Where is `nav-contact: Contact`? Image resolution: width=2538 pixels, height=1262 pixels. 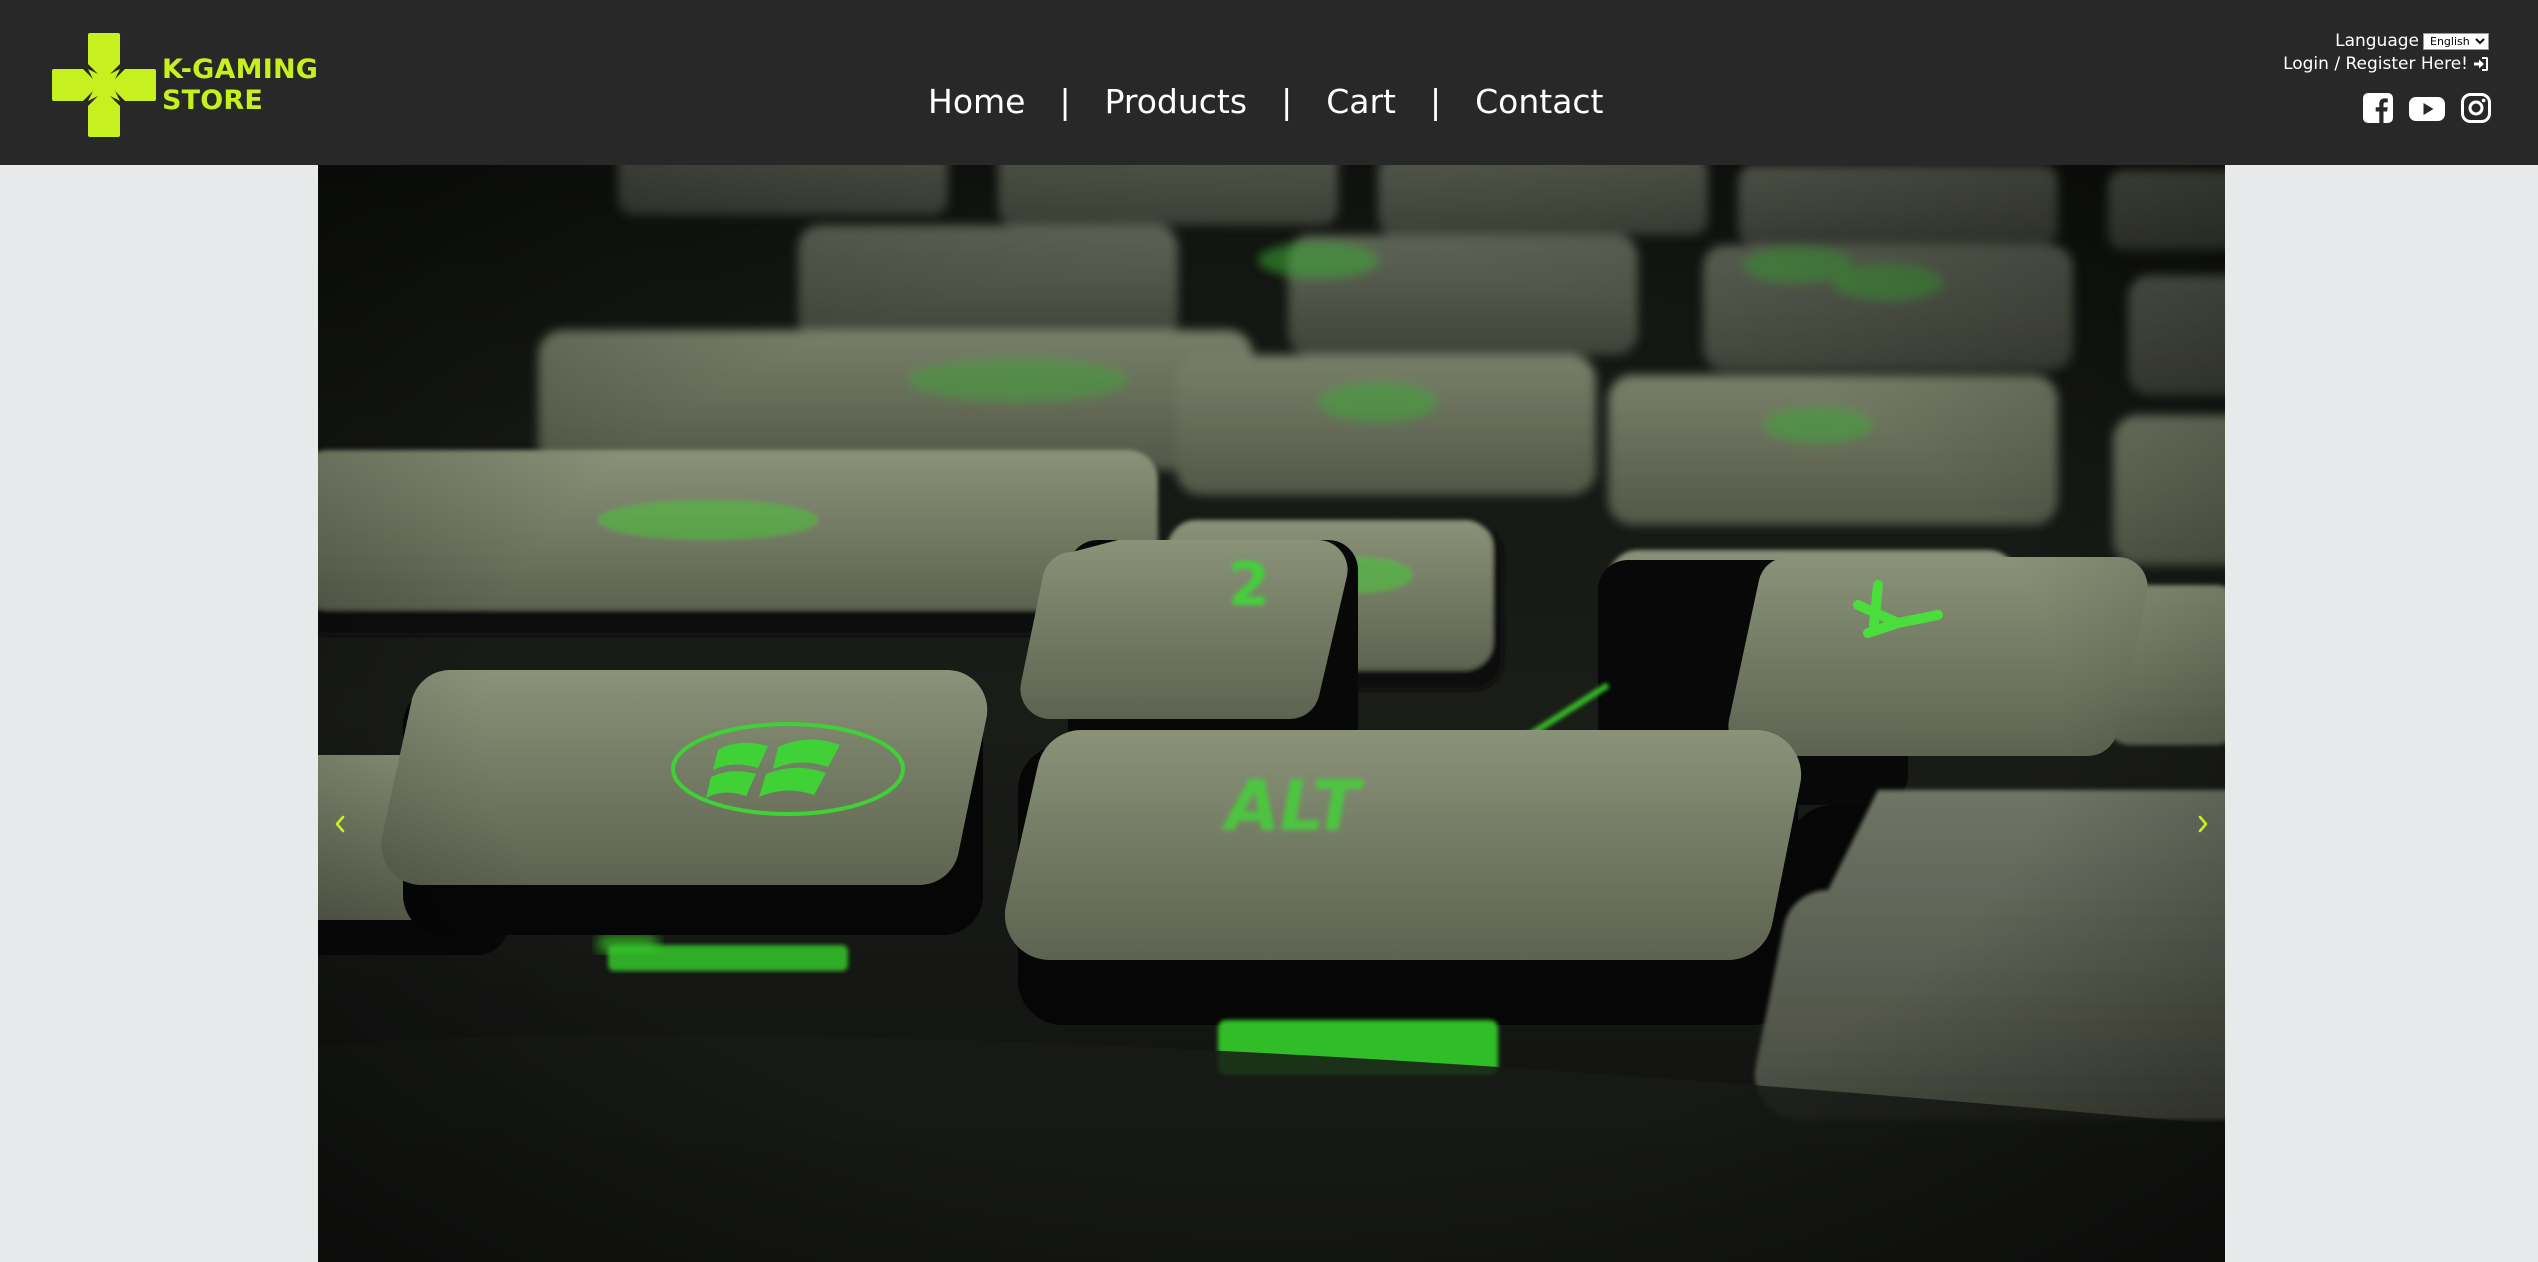 nav-contact: Contact is located at coordinates (1539, 101).